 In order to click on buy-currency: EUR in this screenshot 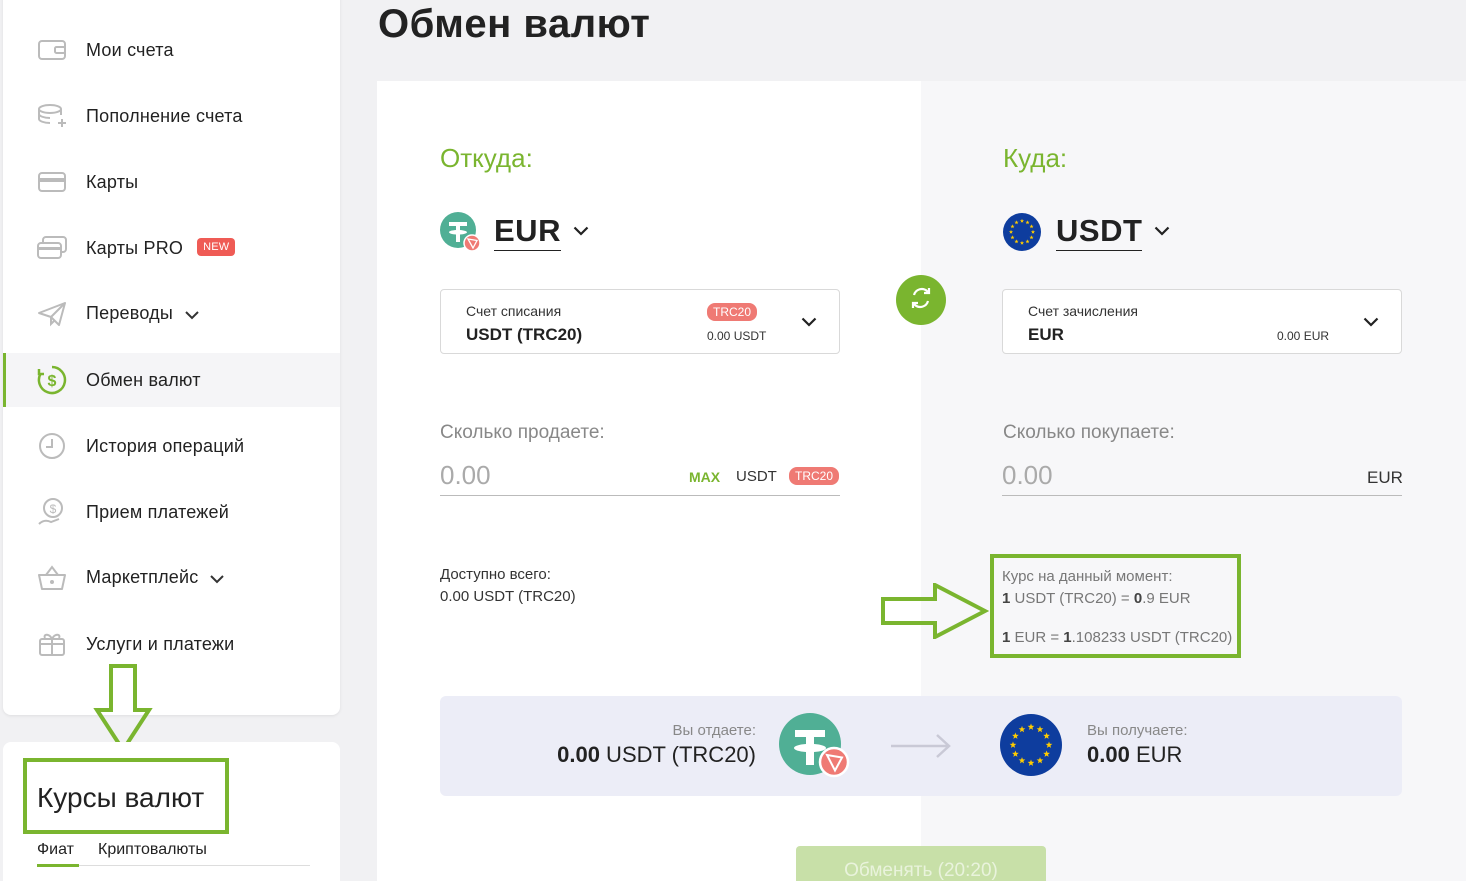, I will do `click(1385, 477)`.